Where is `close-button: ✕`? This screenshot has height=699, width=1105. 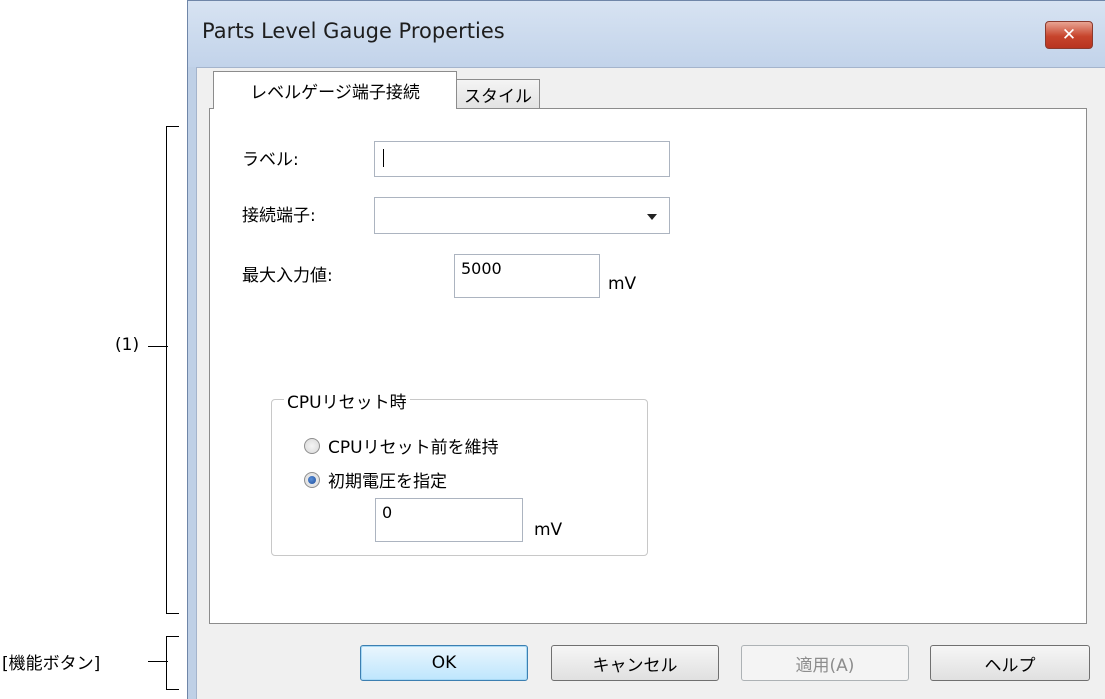 close-button: ✕ is located at coordinates (1069, 35).